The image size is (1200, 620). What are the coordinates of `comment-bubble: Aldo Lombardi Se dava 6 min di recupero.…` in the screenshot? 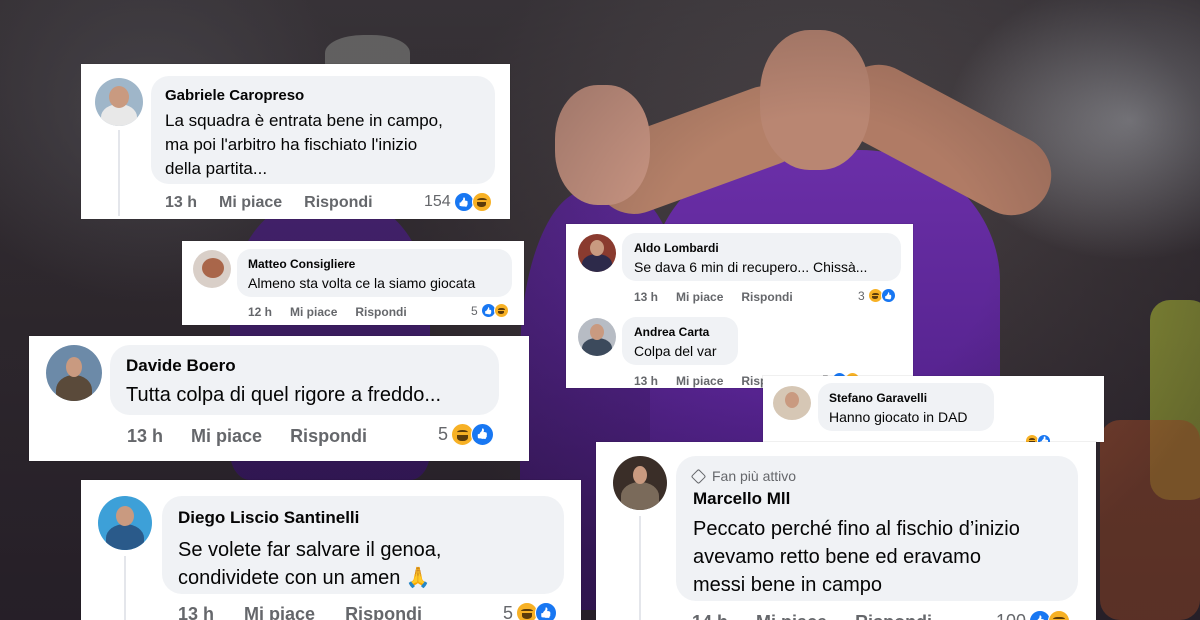 It's located at (761, 257).